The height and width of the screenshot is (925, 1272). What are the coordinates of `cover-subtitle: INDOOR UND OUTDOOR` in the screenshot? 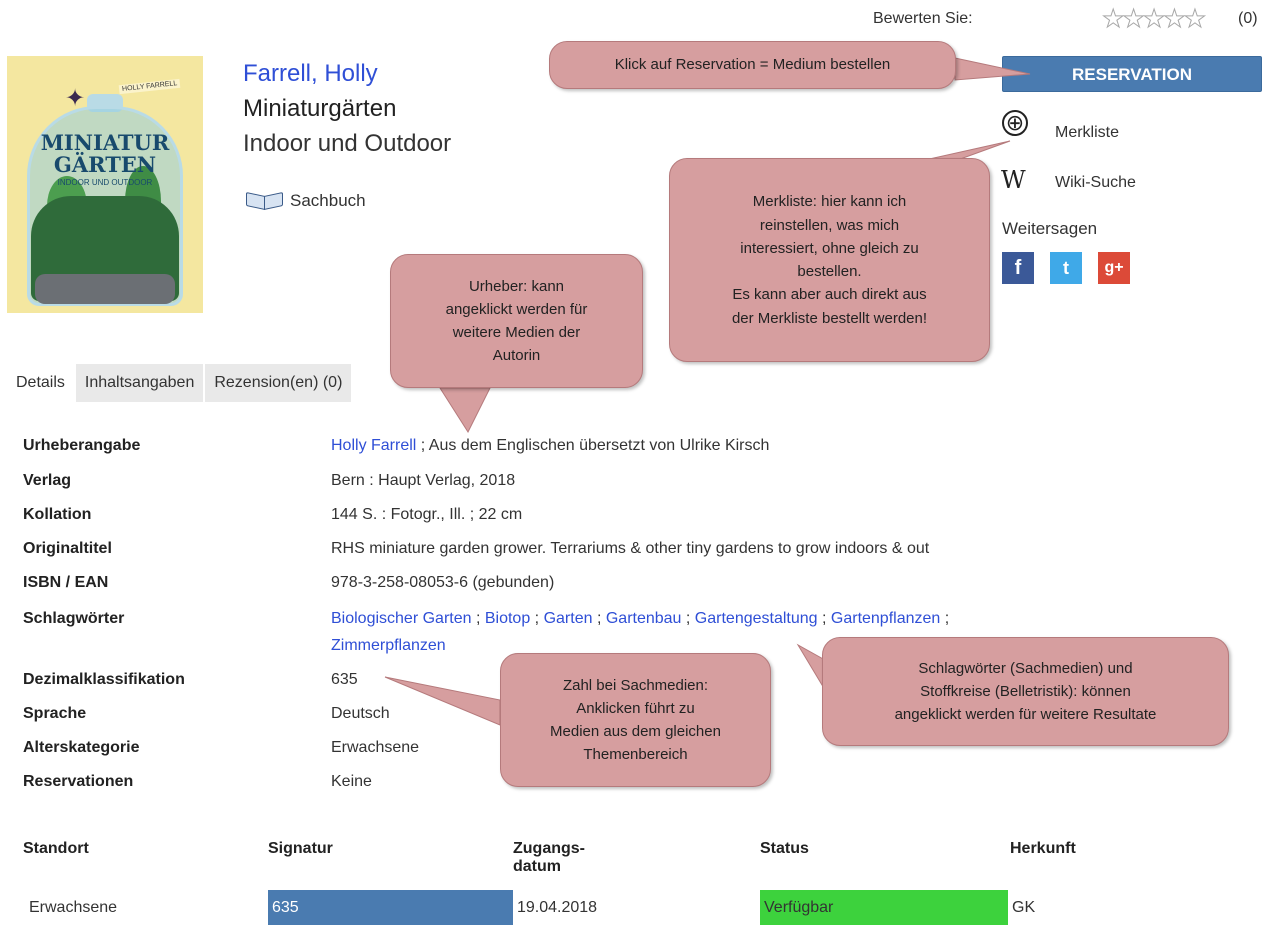 It's located at (105, 182).